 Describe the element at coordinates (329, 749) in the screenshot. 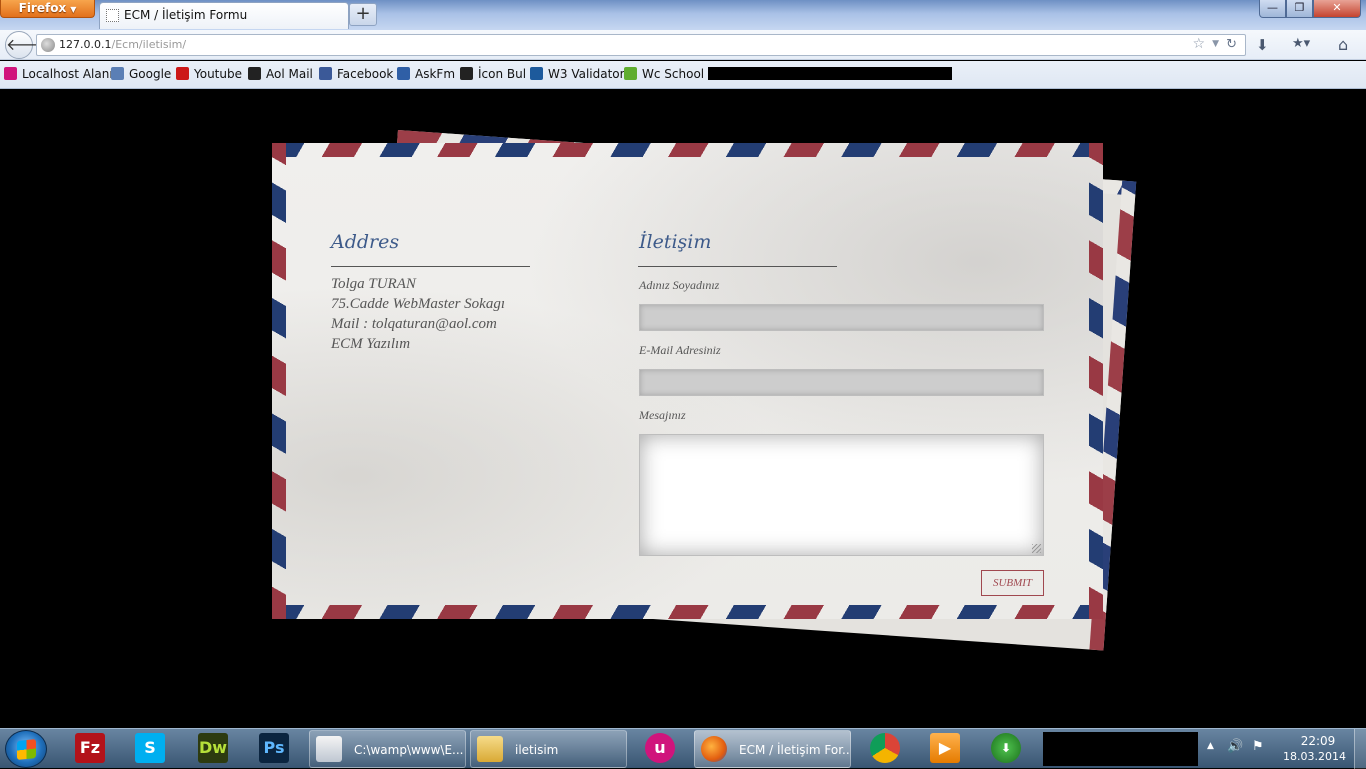

I see `notepad-icon` at that location.